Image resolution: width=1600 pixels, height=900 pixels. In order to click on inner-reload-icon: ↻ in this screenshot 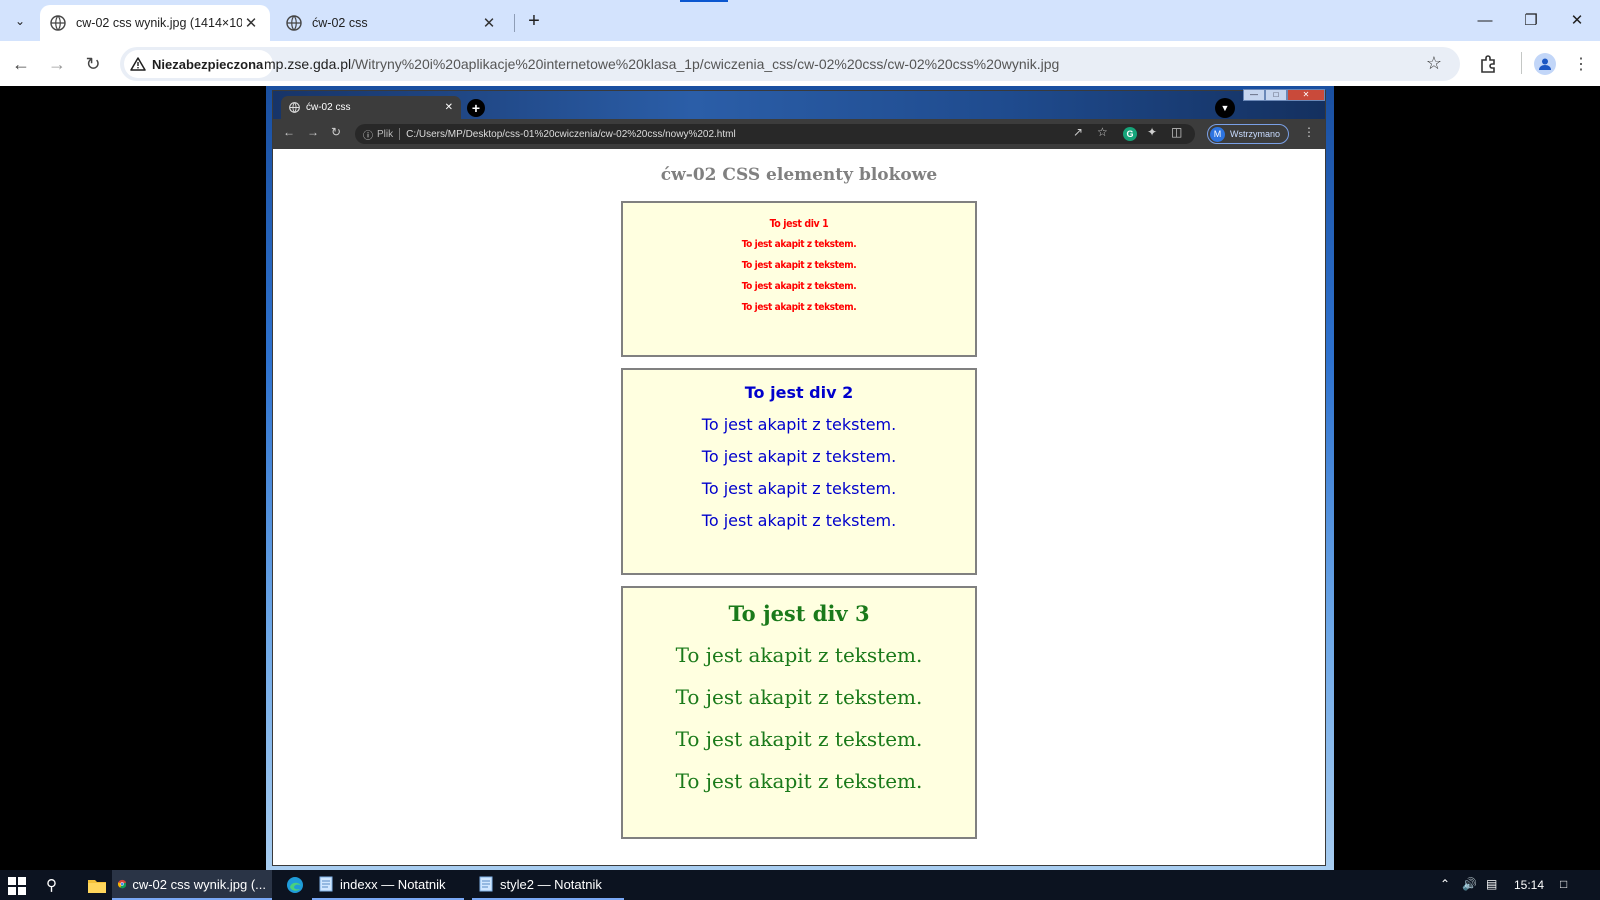, I will do `click(336, 132)`.